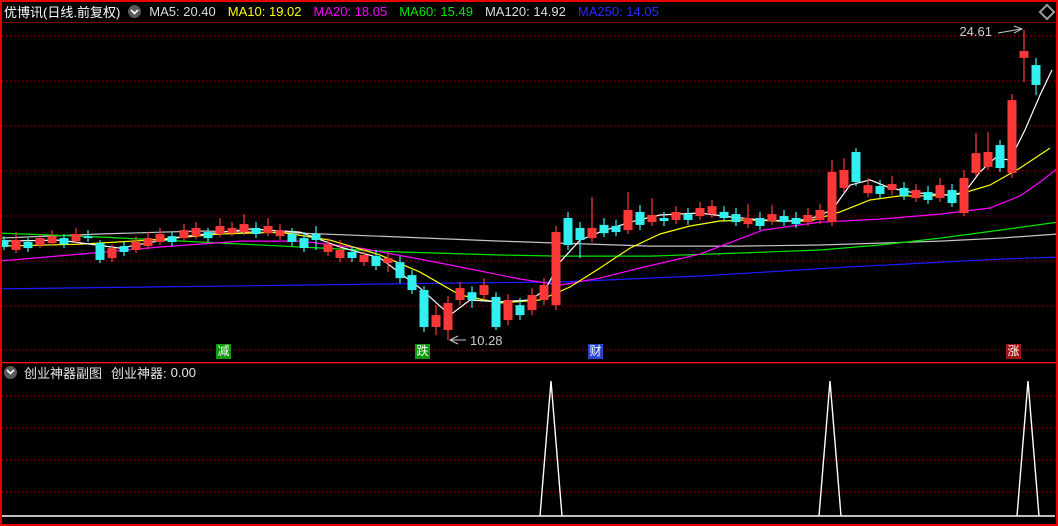 The width and height of the screenshot is (1058, 526). Describe the element at coordinates (1013, 351) in the screenshot. I see `event-marker-badge: 涨` at that location.